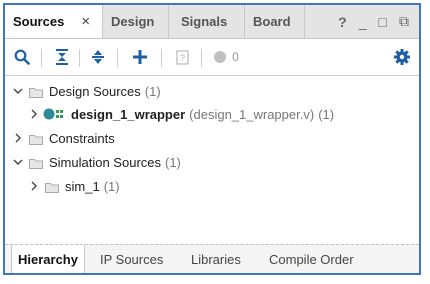 The image size is (430, 284). I want to click on tab-signals: Signals, so click(207, 21).